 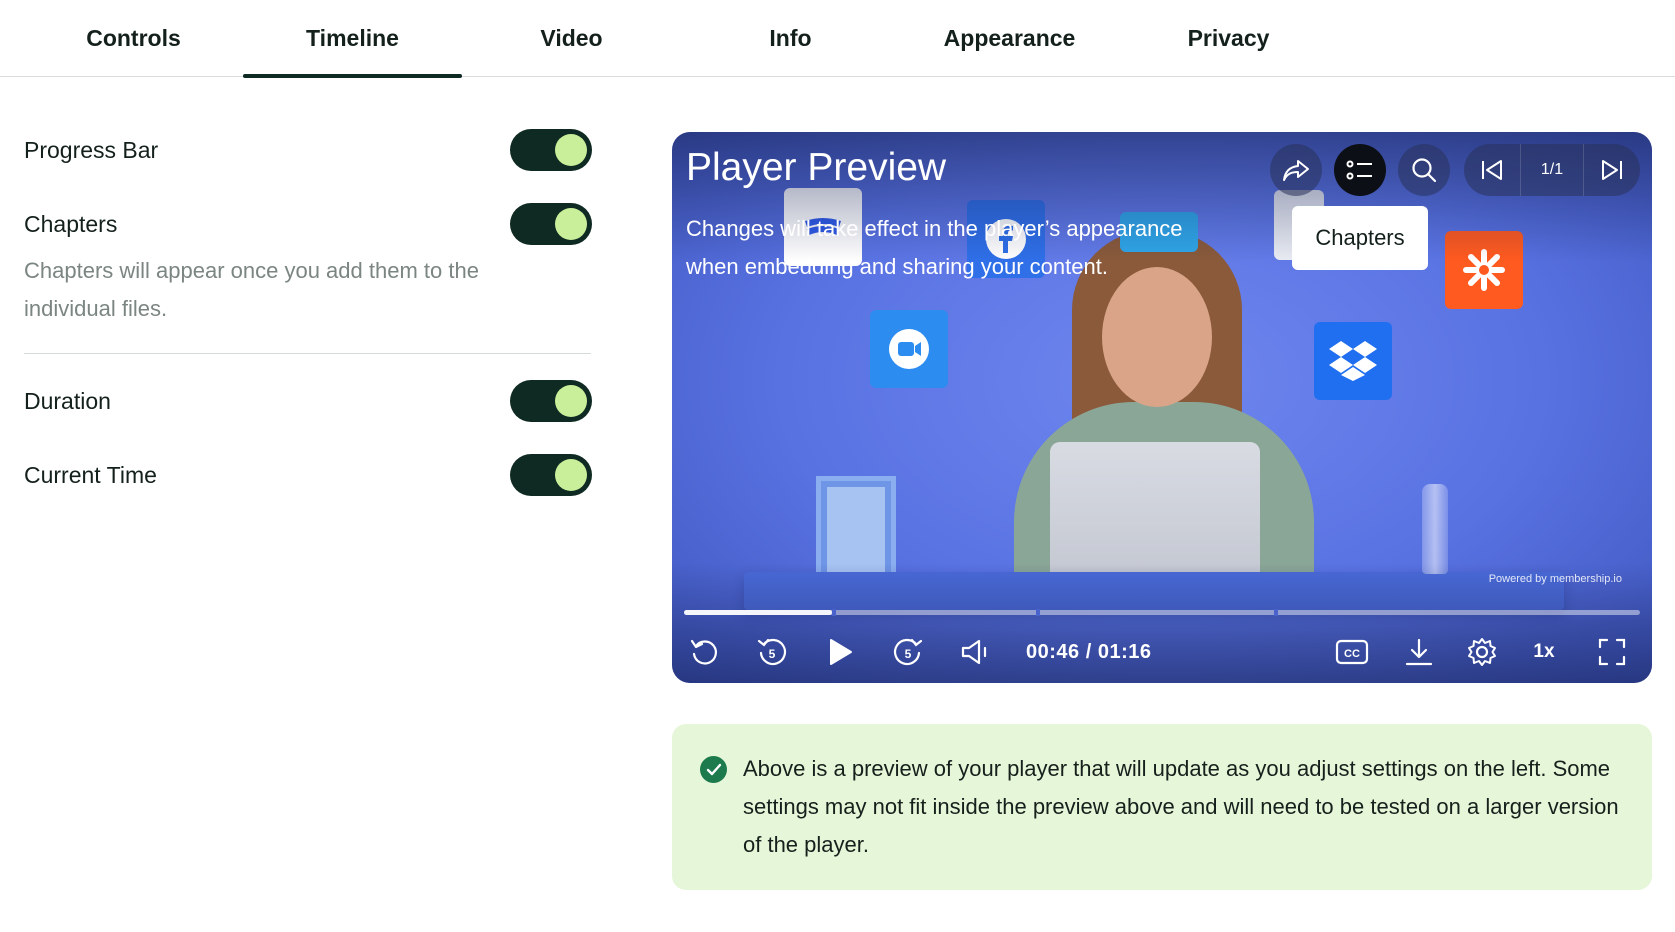 What do you see at coordinates (307, 353) in the screenshot?
I see `section-divider` at bounding box center [307, 353].